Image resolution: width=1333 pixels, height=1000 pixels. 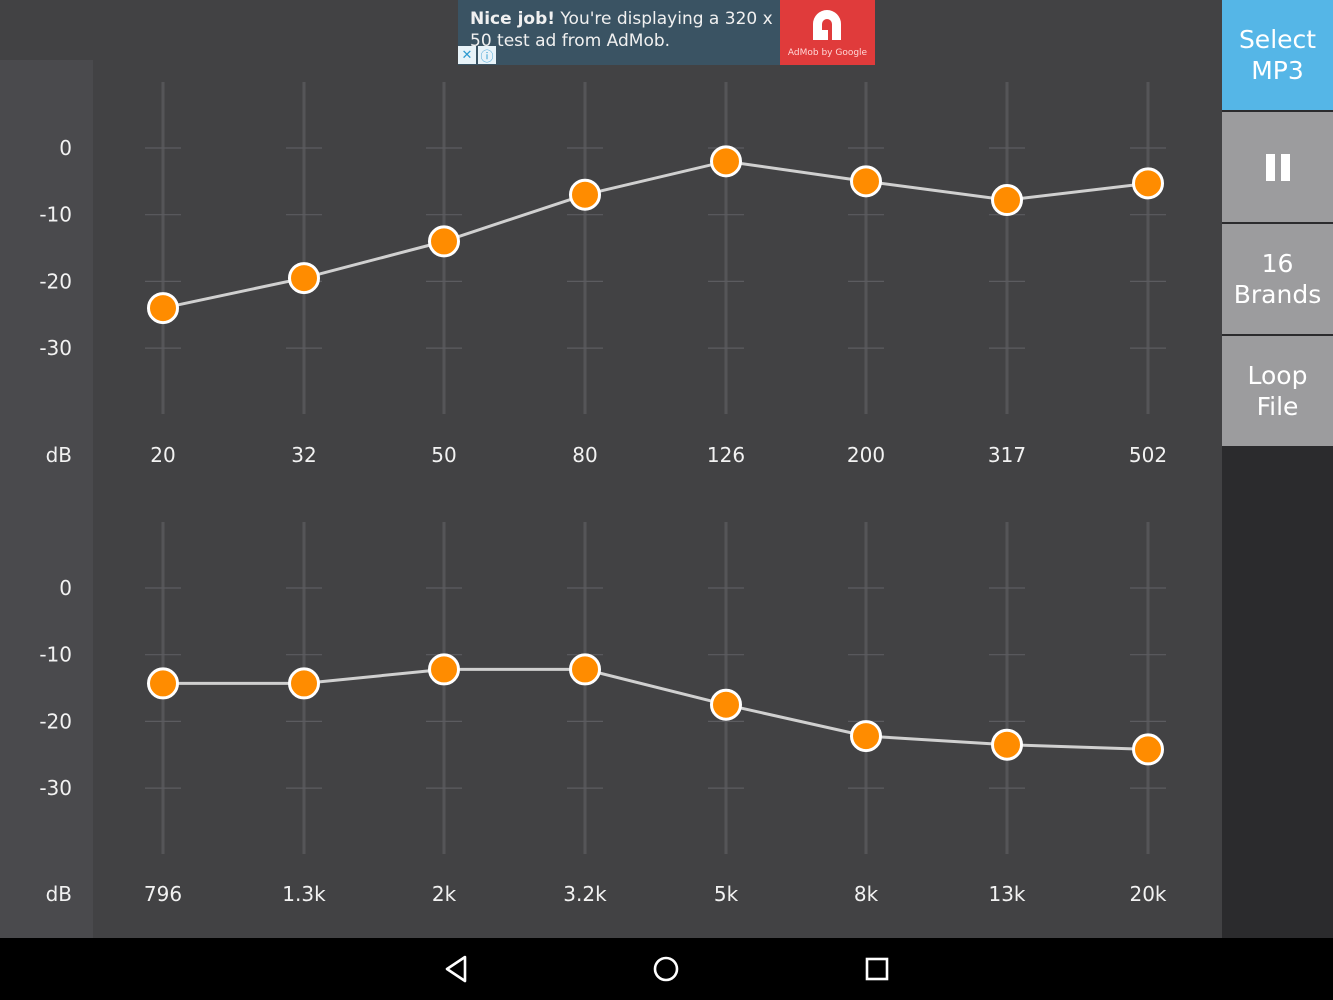 What do you see at coordinates (163, 894) in the screenshot?
I see `bottom-bank-band-label: 796` at bounding box center [163, 894].